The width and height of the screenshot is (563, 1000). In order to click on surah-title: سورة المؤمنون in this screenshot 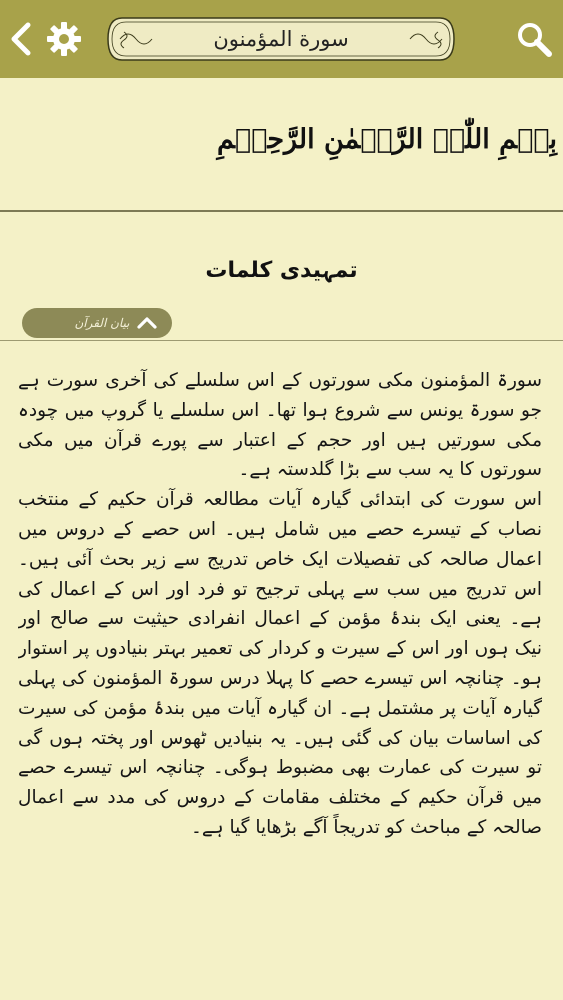, I will do `click(281, 39)`.